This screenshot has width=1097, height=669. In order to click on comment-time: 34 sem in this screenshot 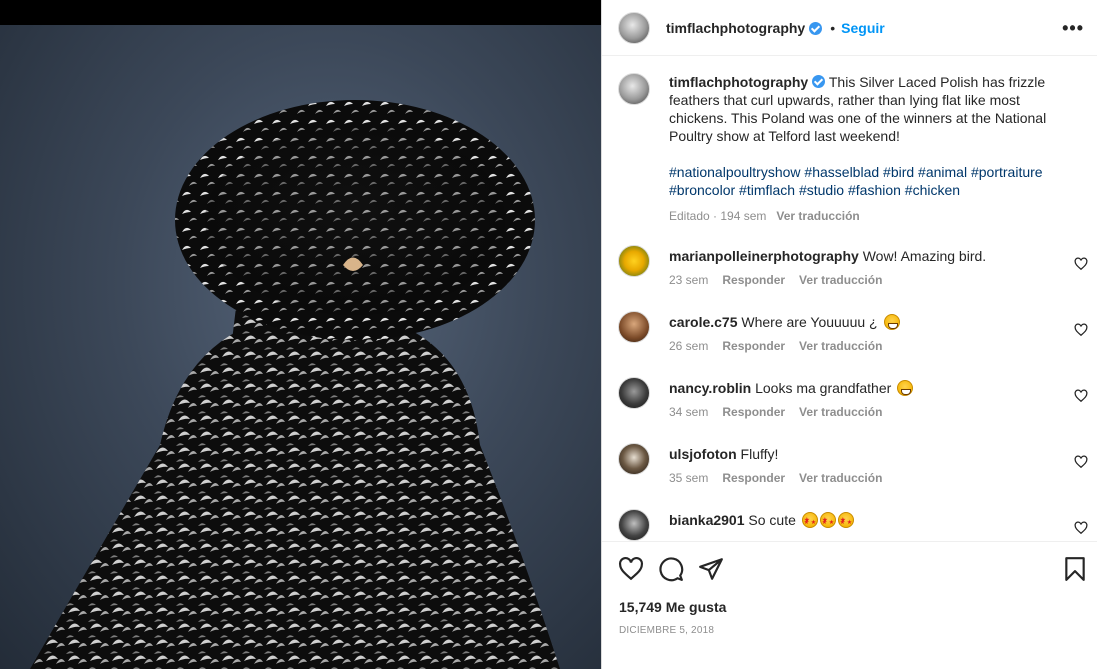, I will do `click(689, 412)`.